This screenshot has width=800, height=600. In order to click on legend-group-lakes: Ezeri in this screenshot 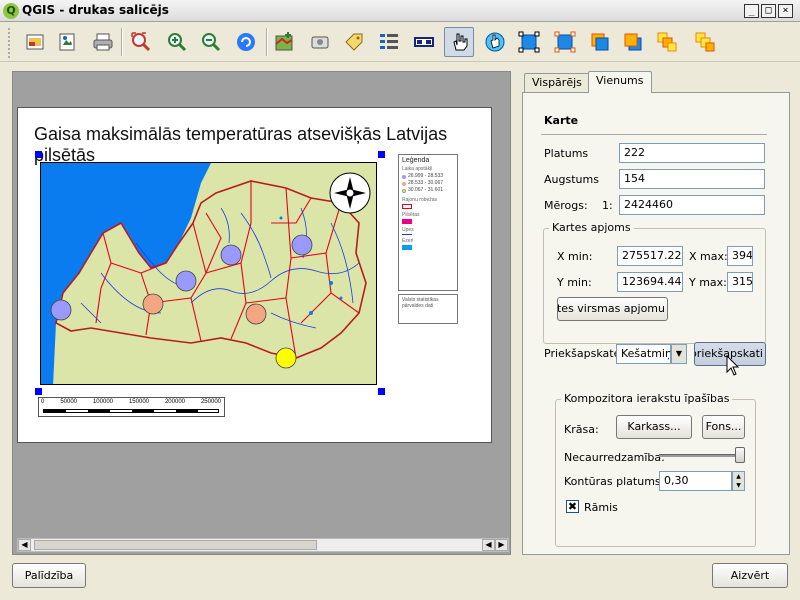, I will do `click(408, 241)`.